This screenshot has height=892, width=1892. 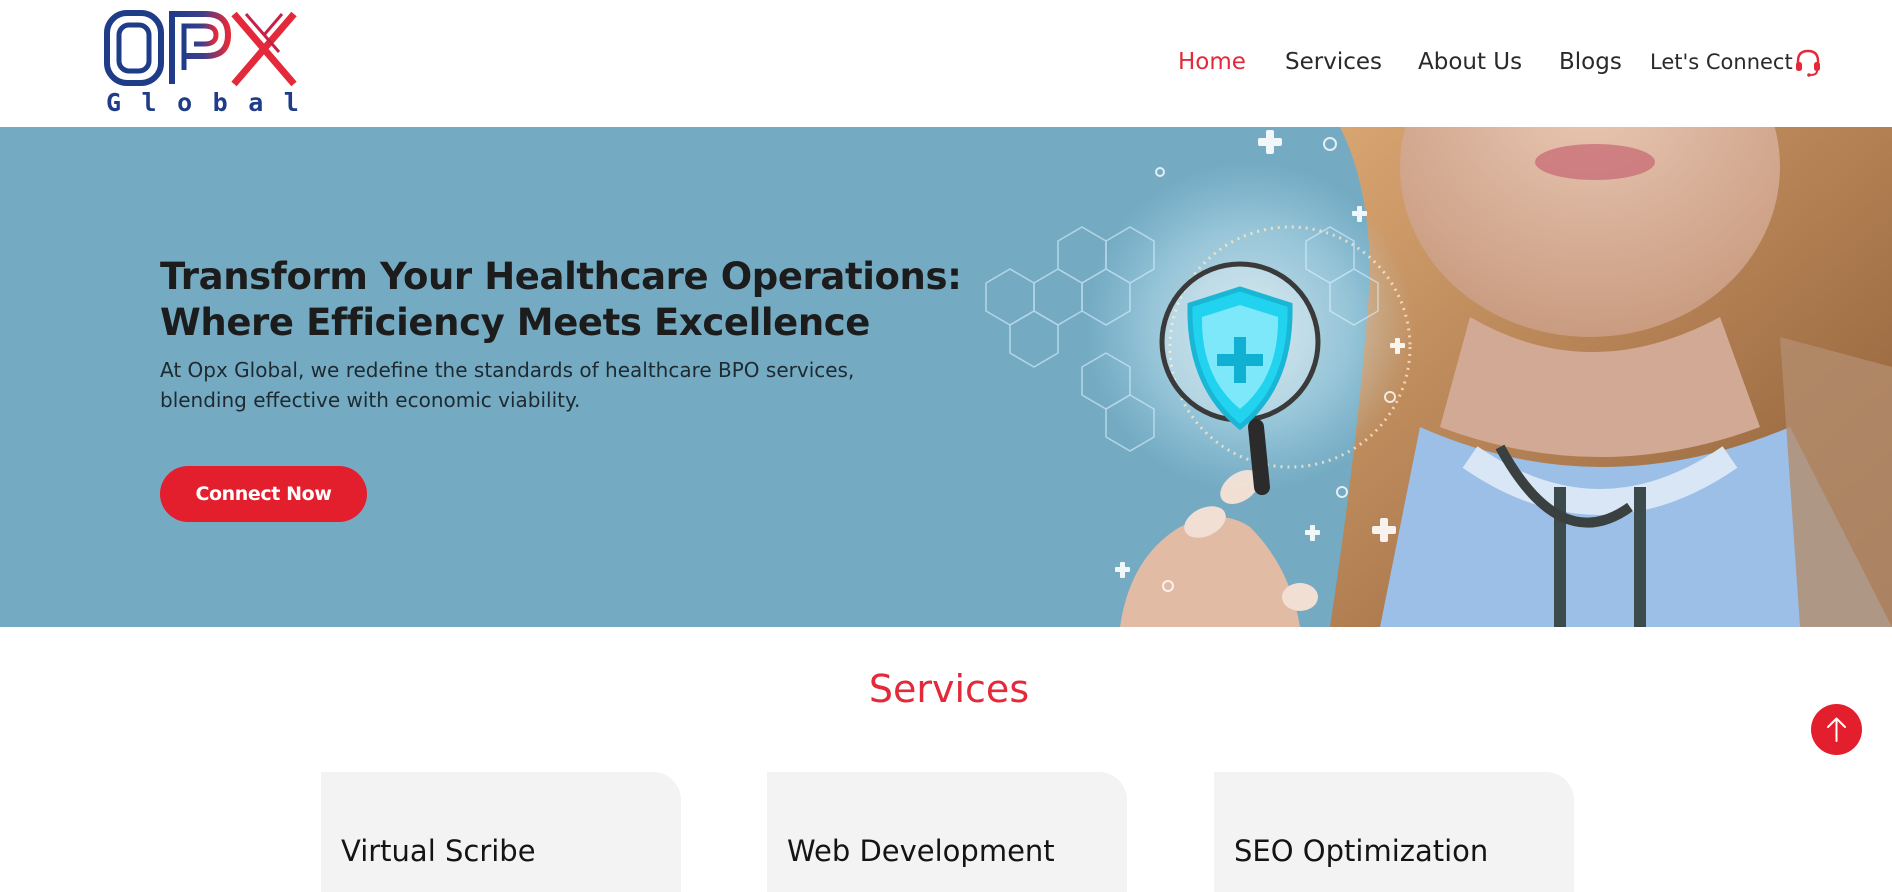 What do you see at coordinates (200, 48) in the screenshot?
I see `logo-mark-icon` at bounding box center [200, 48].